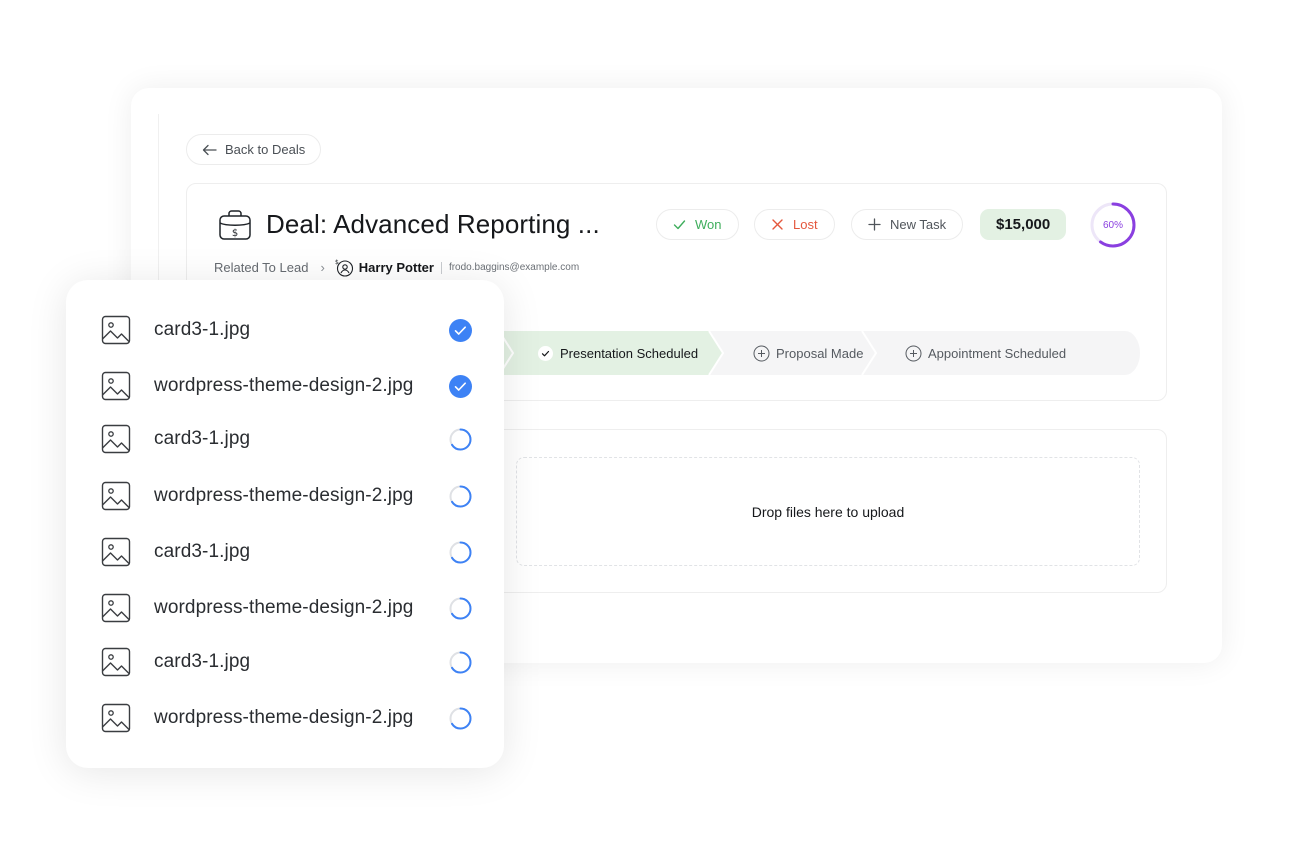 The height and width of the screenshot is (858, 1290). I want to click on dropzone-text: Drop files here to upload, so click(828, 511).